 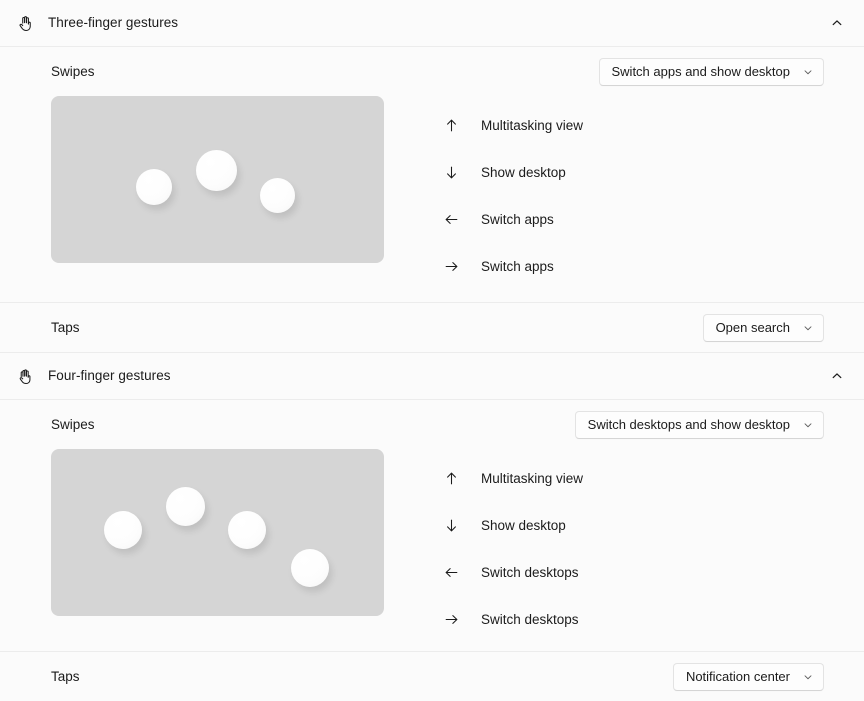 What do you see at coordinates (113, 23) in the screenshot?
I see `section-title-three-finger: Three-finger gestures` at bounding box center [113, 23].